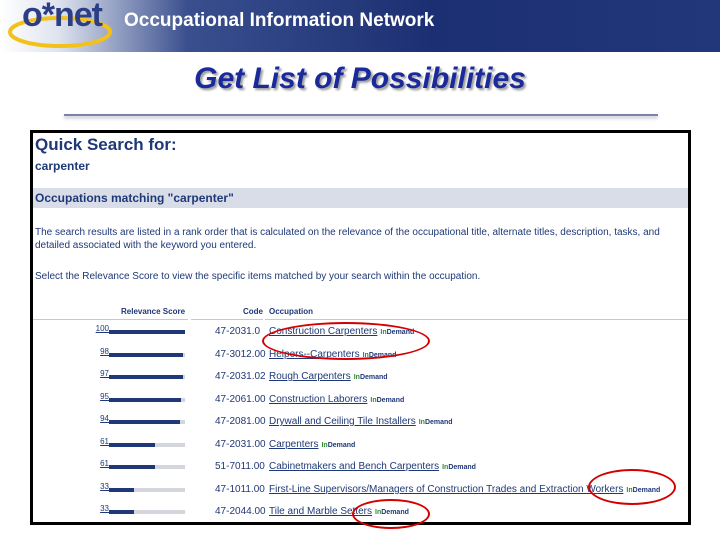 The width and height of the screenshot is (720, 540). Describe the element at coordinates (240, 421) in the screenshot. I see `occupation-code: 47-2081.00` at that location.